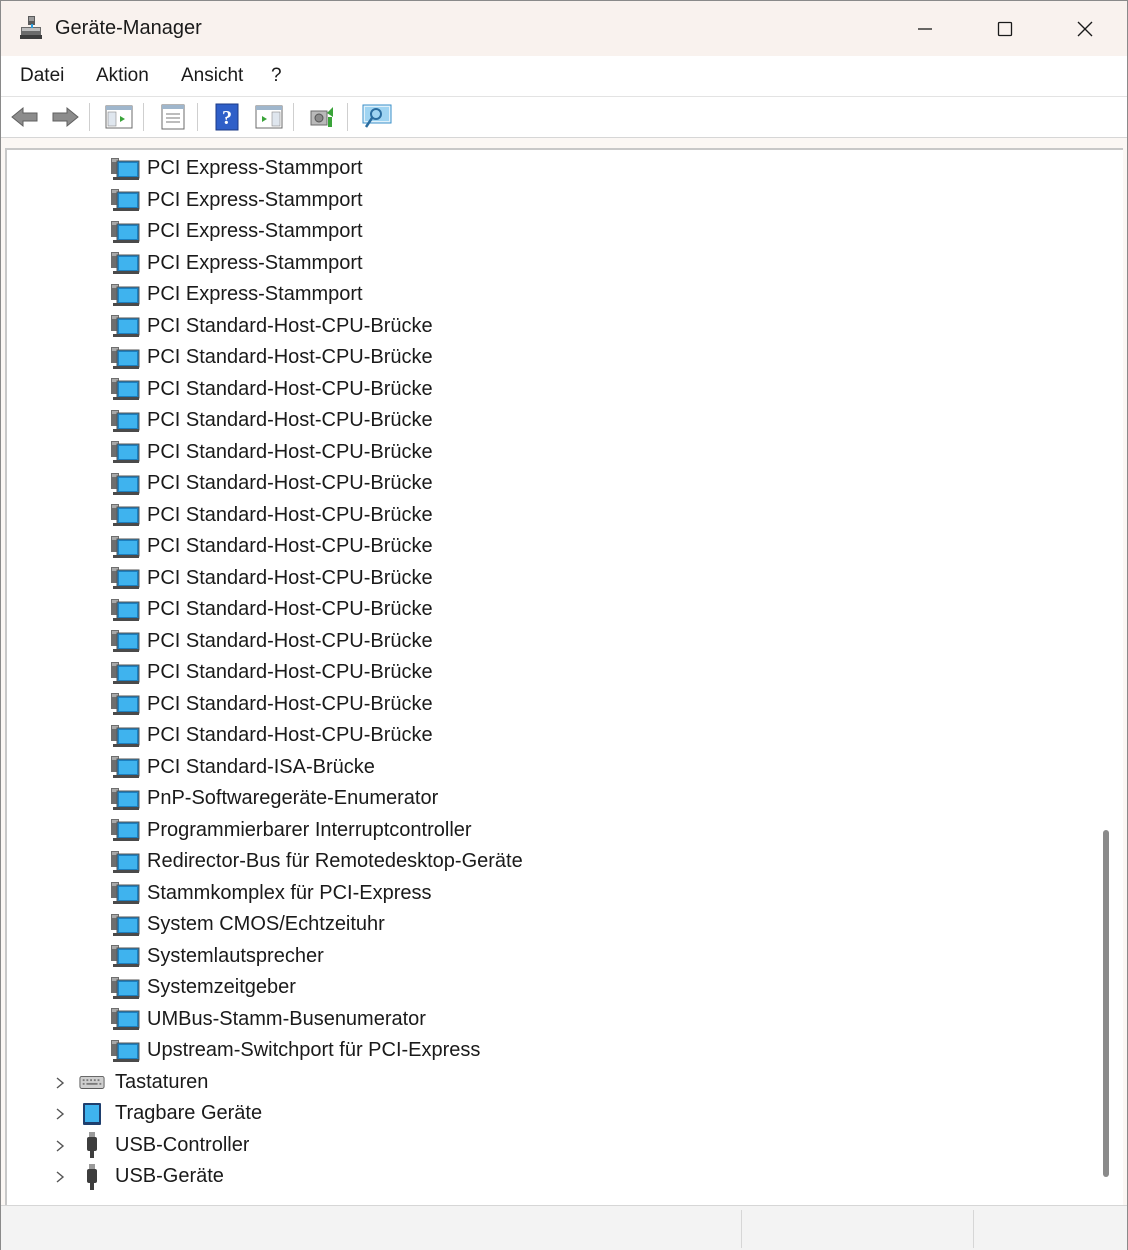 The width and height of the screenshot is (1128, 1250). I want to click on back-icon, so click(24, 117).